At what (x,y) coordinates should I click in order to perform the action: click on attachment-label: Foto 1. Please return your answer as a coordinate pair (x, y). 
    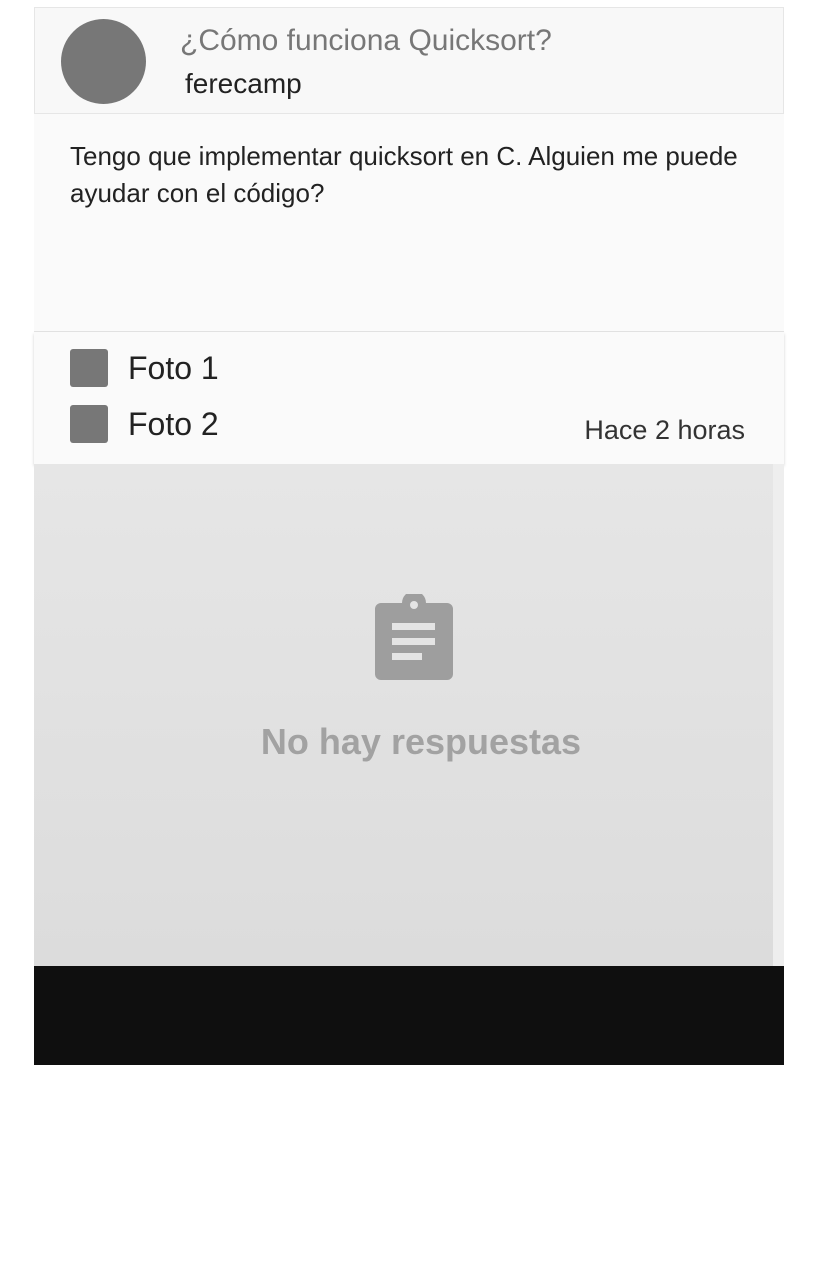
    Looking at the image, I should click on (173, 367).